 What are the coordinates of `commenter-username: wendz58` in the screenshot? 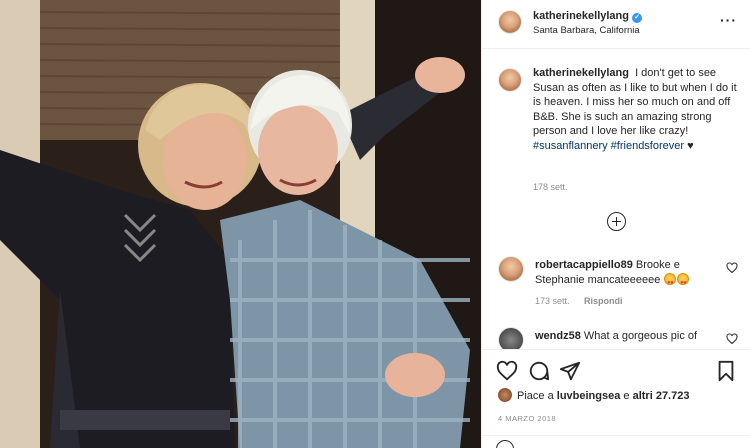 It's located at (558, 336).